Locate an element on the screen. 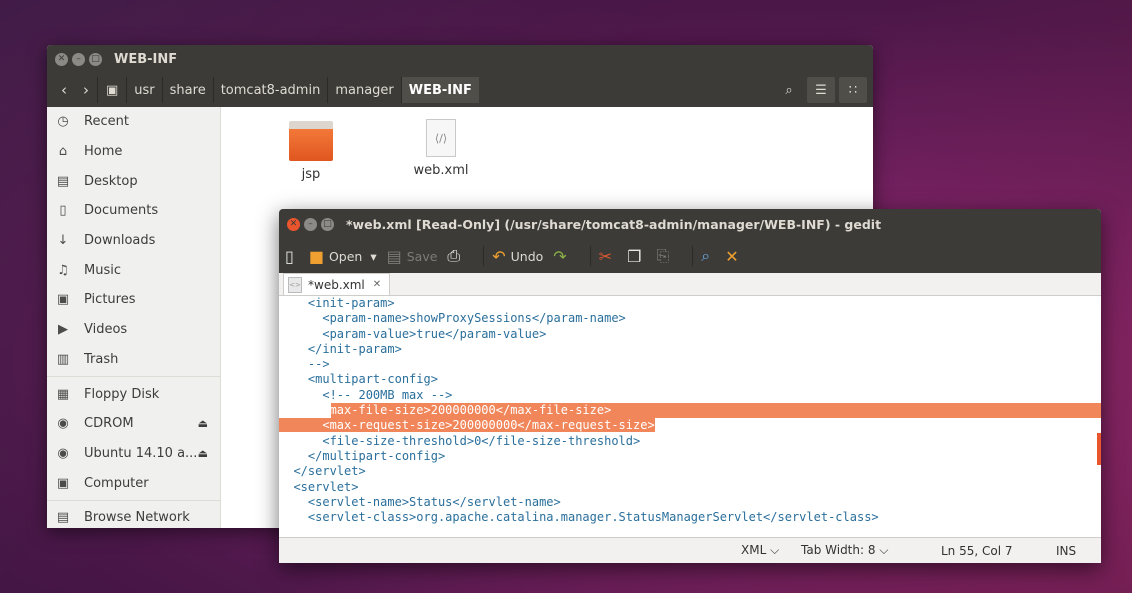 The height and width of the screenshot is (593, 1132). gedit-toolbar: ▯ ■ Open ▾ ▤ Save ⎙ ↶ Undo ↷ ✂ ❐ ⎘ ⌕ ✕ is located at coordinates (690, 256).